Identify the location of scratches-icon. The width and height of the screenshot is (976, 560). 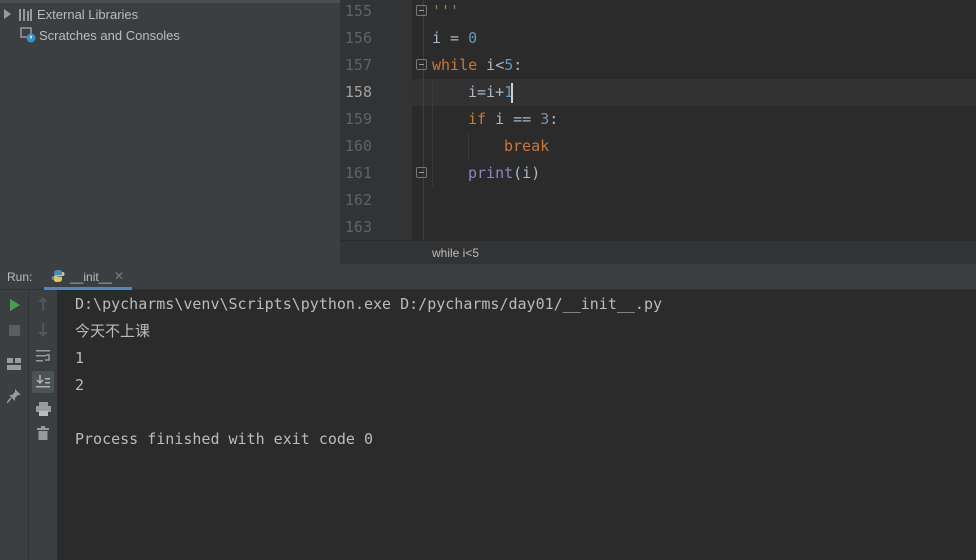
(28, 35).